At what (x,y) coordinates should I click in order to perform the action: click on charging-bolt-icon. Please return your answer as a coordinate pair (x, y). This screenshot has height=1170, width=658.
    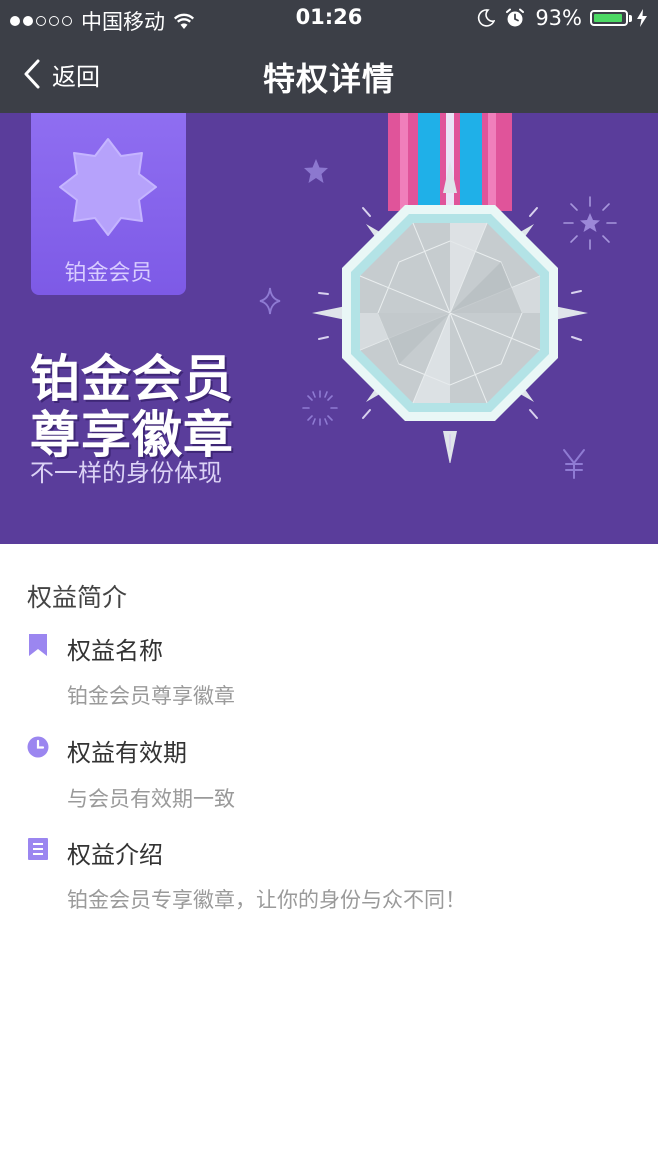
    Looking at the image, I should click on (642, 18).